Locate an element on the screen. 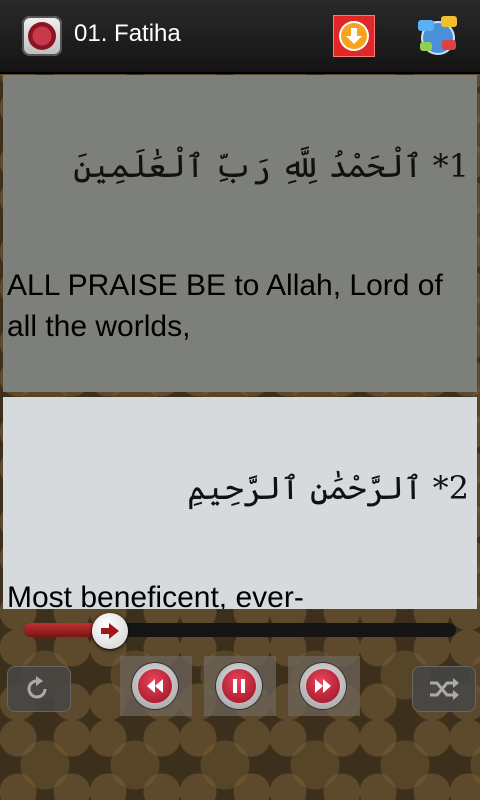  rewind-icon is located at coordinates (155, 686).